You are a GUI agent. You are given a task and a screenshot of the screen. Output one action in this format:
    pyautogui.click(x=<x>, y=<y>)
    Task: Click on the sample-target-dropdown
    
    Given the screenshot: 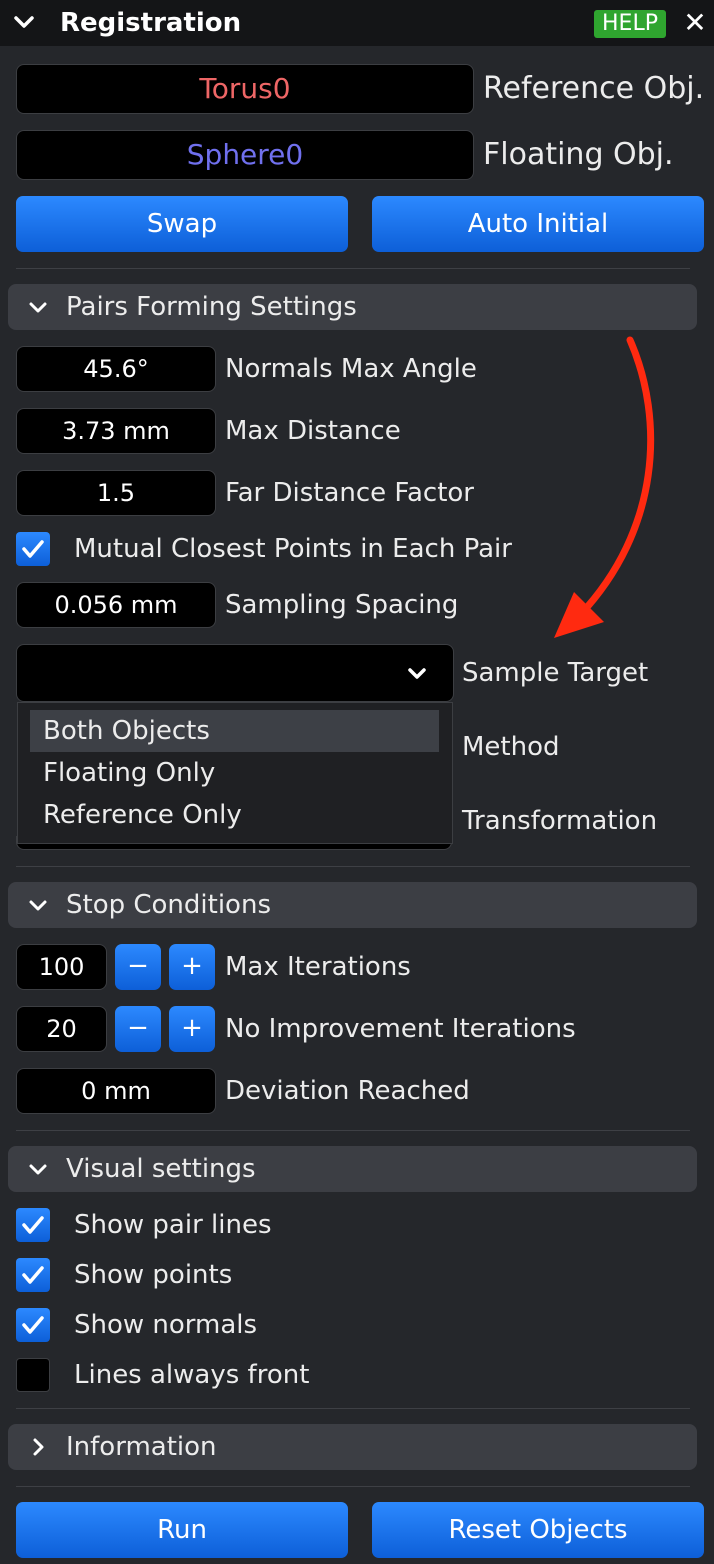 What is the action you would take?
    pyautogui.click(x=235, y=673)
    